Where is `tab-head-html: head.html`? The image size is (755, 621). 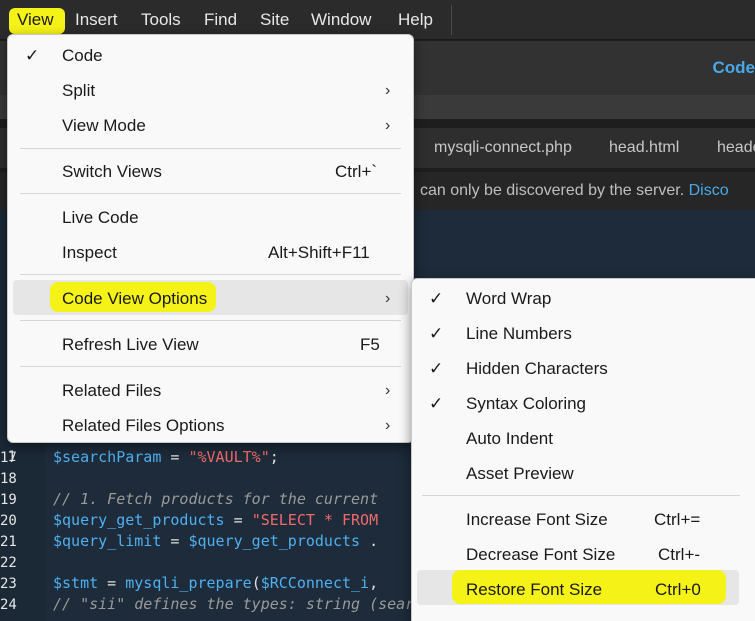 tab-head-html: head.html is located at coordinates (644, 148).